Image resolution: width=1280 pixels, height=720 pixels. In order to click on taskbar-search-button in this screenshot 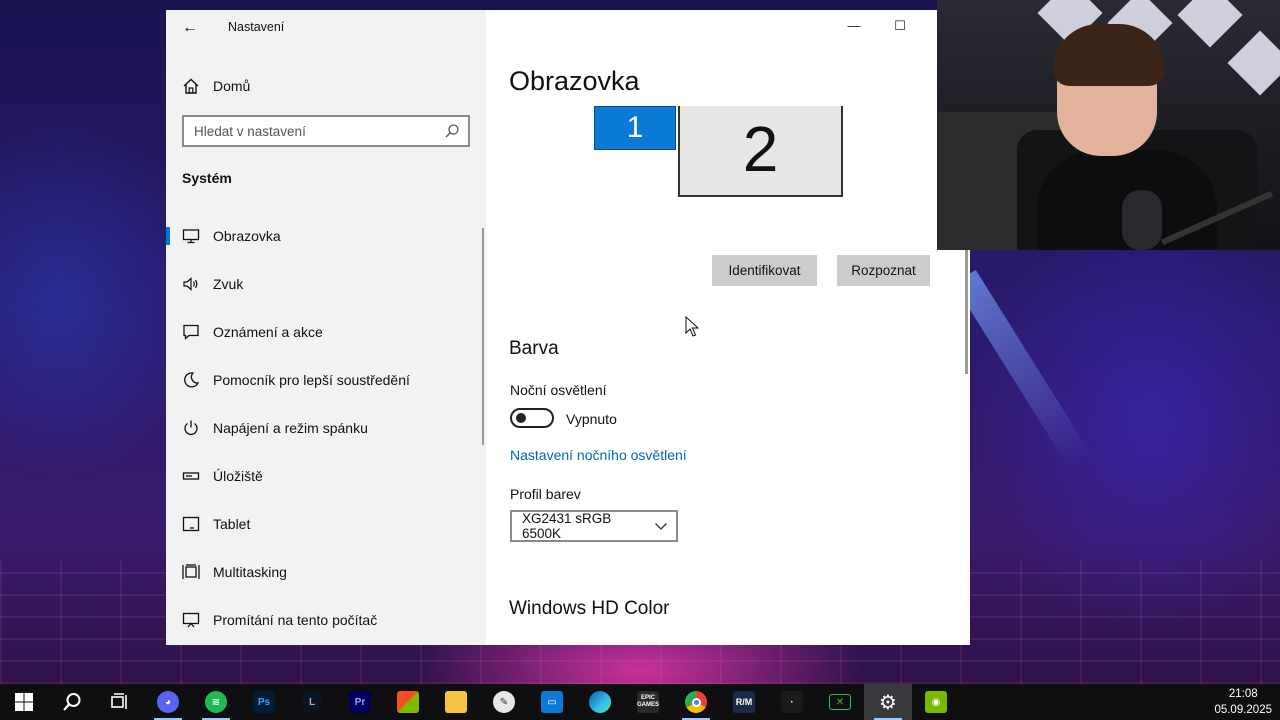, I will do `click(72, 702)`.